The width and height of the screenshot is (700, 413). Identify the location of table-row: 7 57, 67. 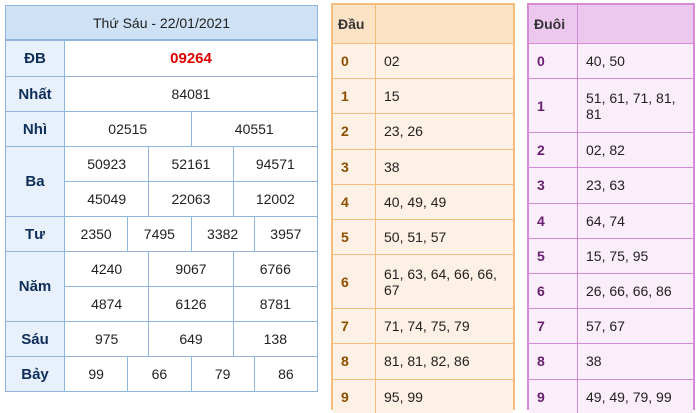
(611, 327).